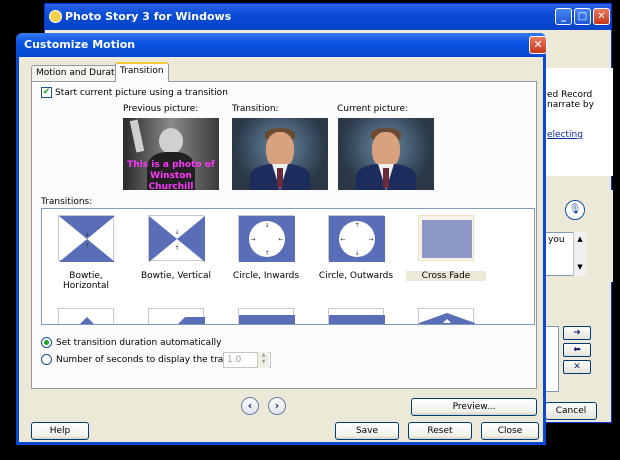  Describe the element at coordinates (46, 92) in the screenshot. I see `start-transition-checkbox: ✔` at that location.